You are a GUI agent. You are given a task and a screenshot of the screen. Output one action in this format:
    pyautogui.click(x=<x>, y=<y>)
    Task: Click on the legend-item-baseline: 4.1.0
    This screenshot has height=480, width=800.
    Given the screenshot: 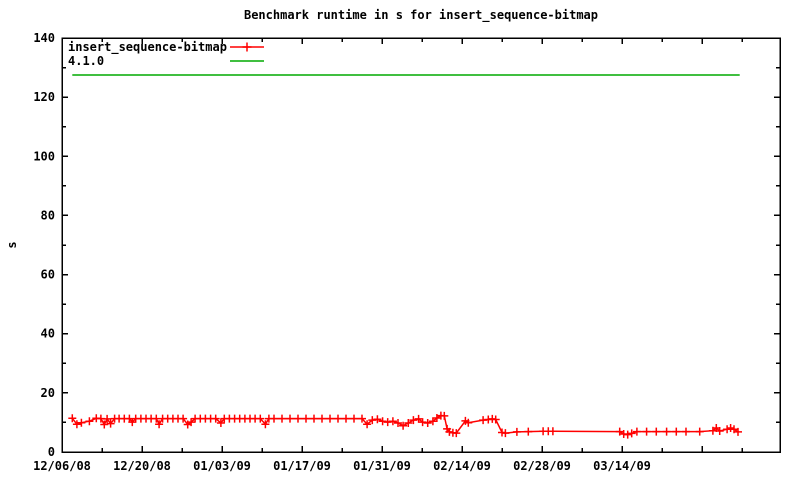 What is the action you would take?
    pyautogui.click(x=166, y=61)
    